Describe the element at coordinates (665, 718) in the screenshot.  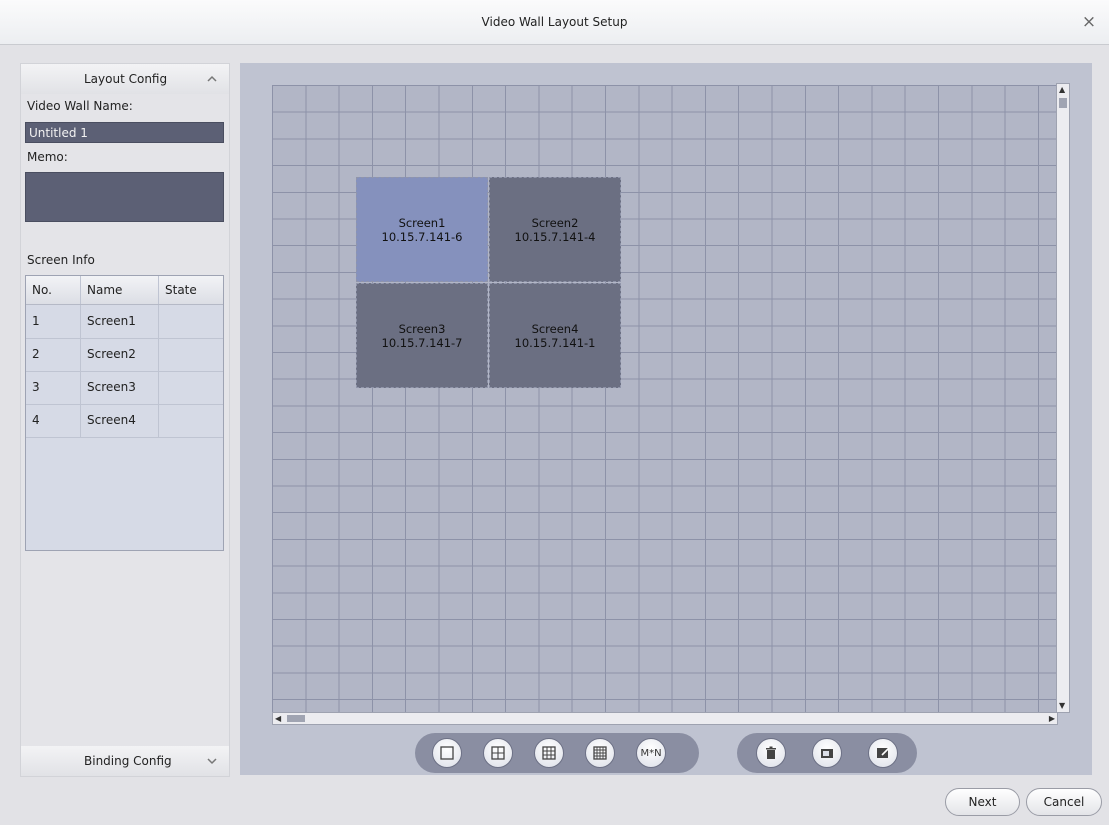
I see `horizontal-scrollbar: ◀ ▶` at that location.